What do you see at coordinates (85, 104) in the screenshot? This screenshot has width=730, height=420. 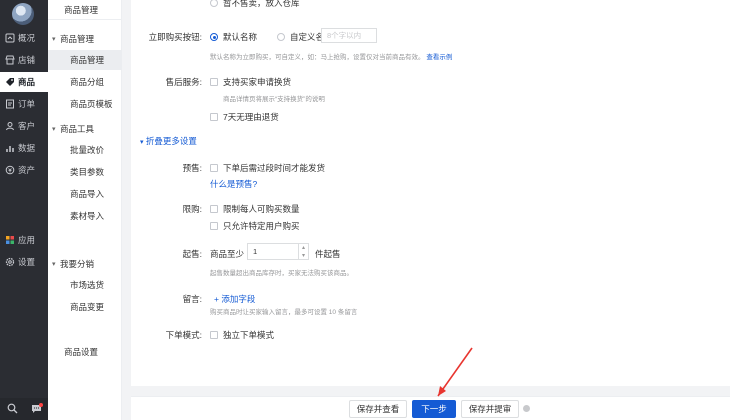 I see `subnav-item-page-template: 商品页模板` at bounding box center [85, 104].